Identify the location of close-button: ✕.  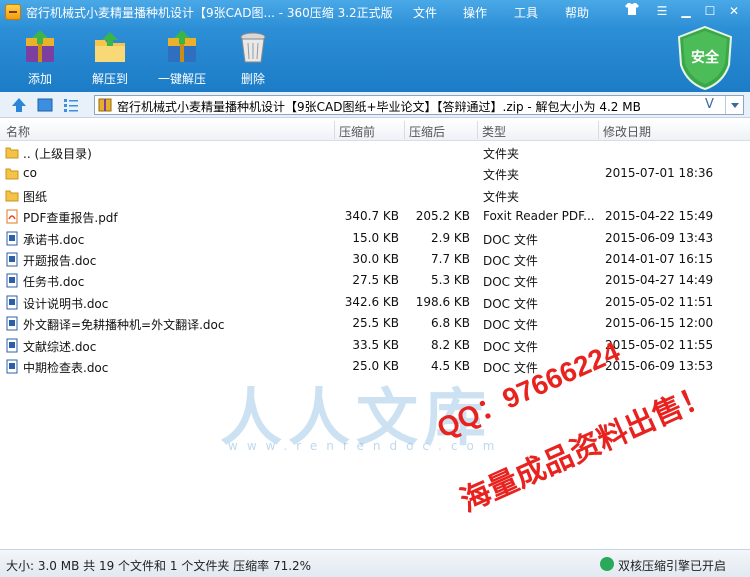
(734, 11).